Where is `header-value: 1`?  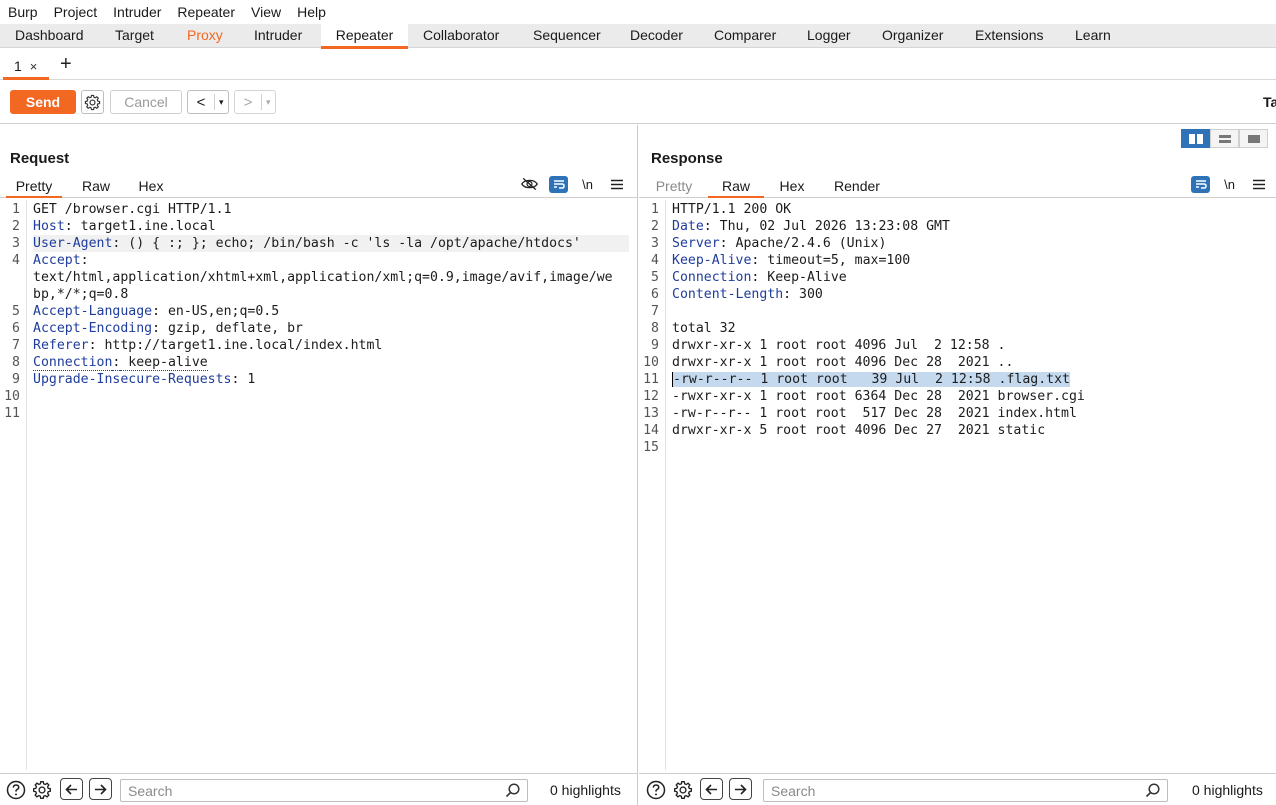 header-value: 1 is located at coordinates (247, 379).